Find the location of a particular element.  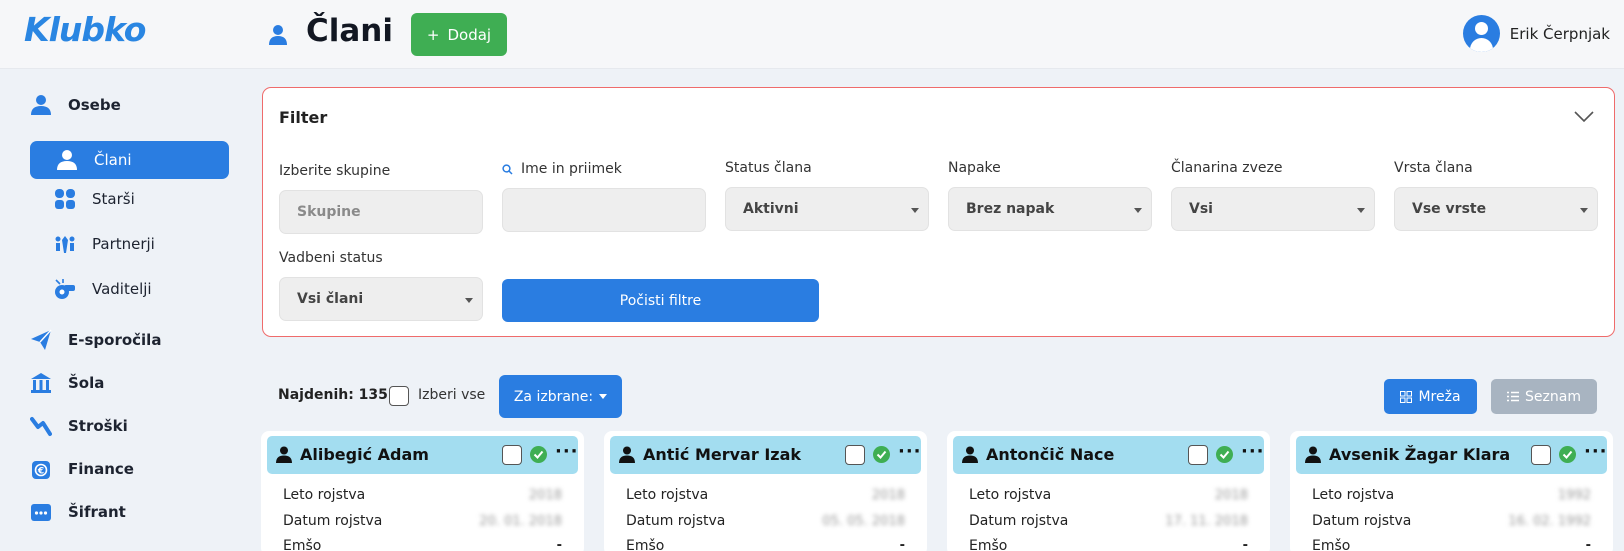

sidebar-item-sola: Šola is located at coordinates (67, 383).